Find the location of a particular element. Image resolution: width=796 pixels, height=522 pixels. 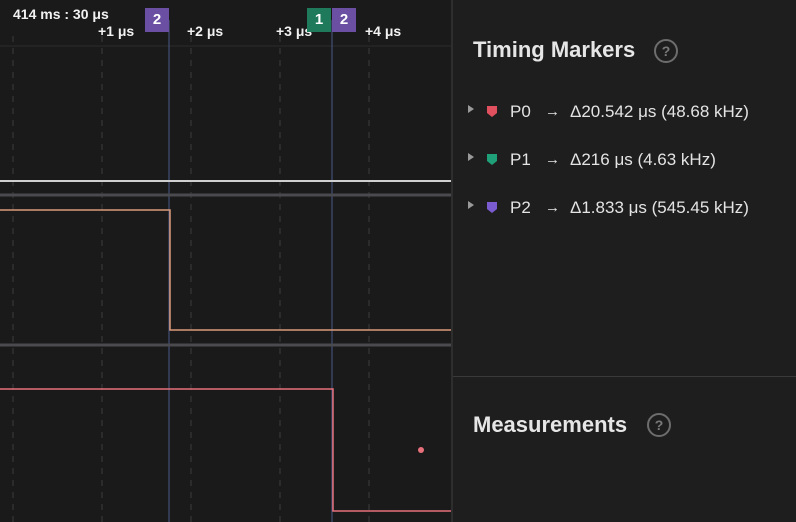

marker-name: P0 is located at coordinates (520, 111).